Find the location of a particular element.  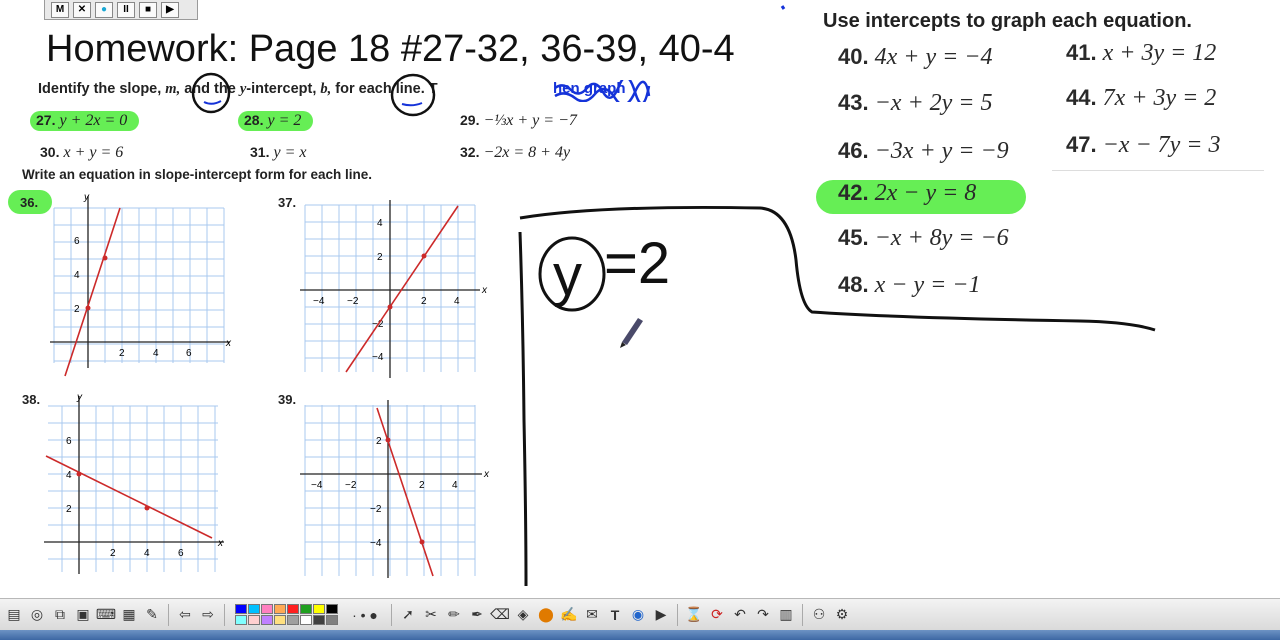

timer-icon: ⌛ is located at coordinates (694, 615).